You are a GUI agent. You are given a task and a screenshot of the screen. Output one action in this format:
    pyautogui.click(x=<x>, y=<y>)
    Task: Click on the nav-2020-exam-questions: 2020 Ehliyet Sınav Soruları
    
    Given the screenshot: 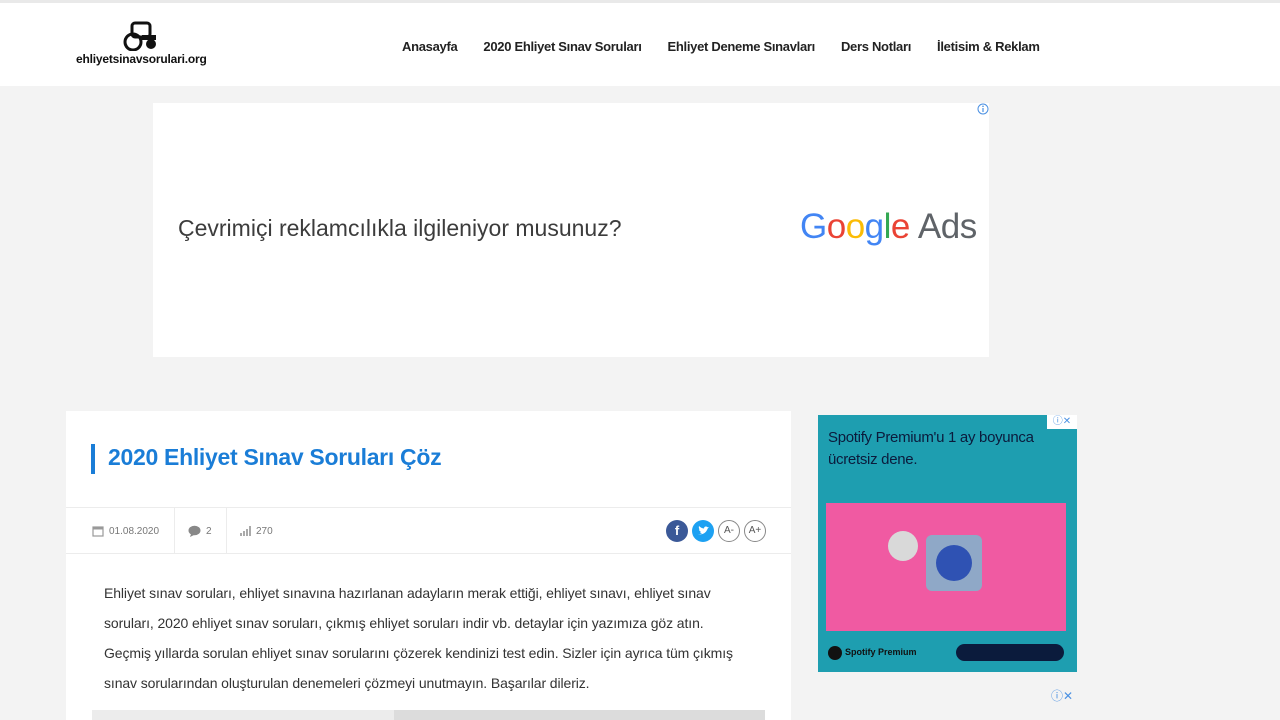 What is the action you would take?
    pyautogui.click(x=562, y=46)
    